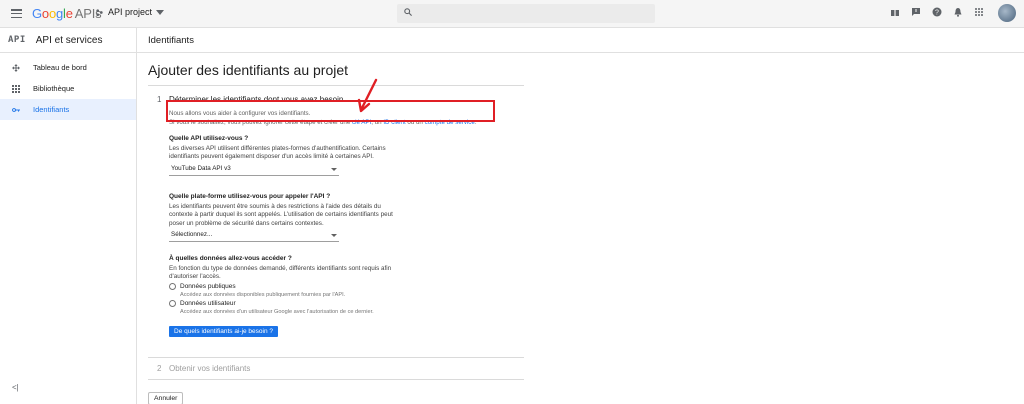 The image size is (1024, 404). Describe the element at coordinates (958, 12) in the screenshot. I see `notifications-icon` at that location.